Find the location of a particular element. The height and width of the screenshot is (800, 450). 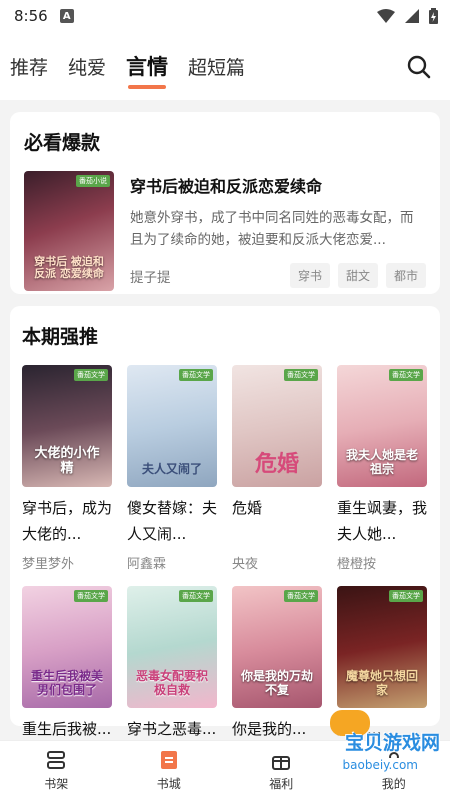

book-author: 提子提 is located at coordinates (150, 277).